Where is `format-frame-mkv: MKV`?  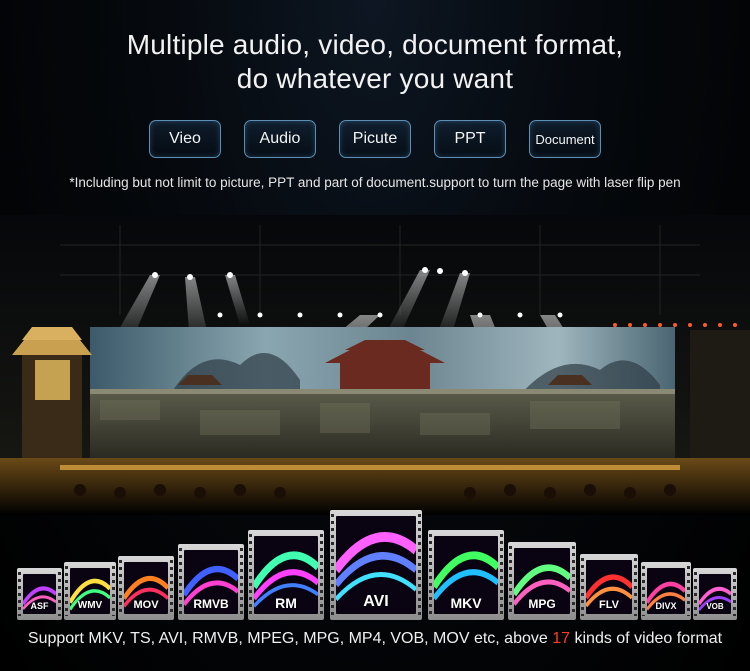 format-frame-mkv: MKV is located at coordinates (466, 575).